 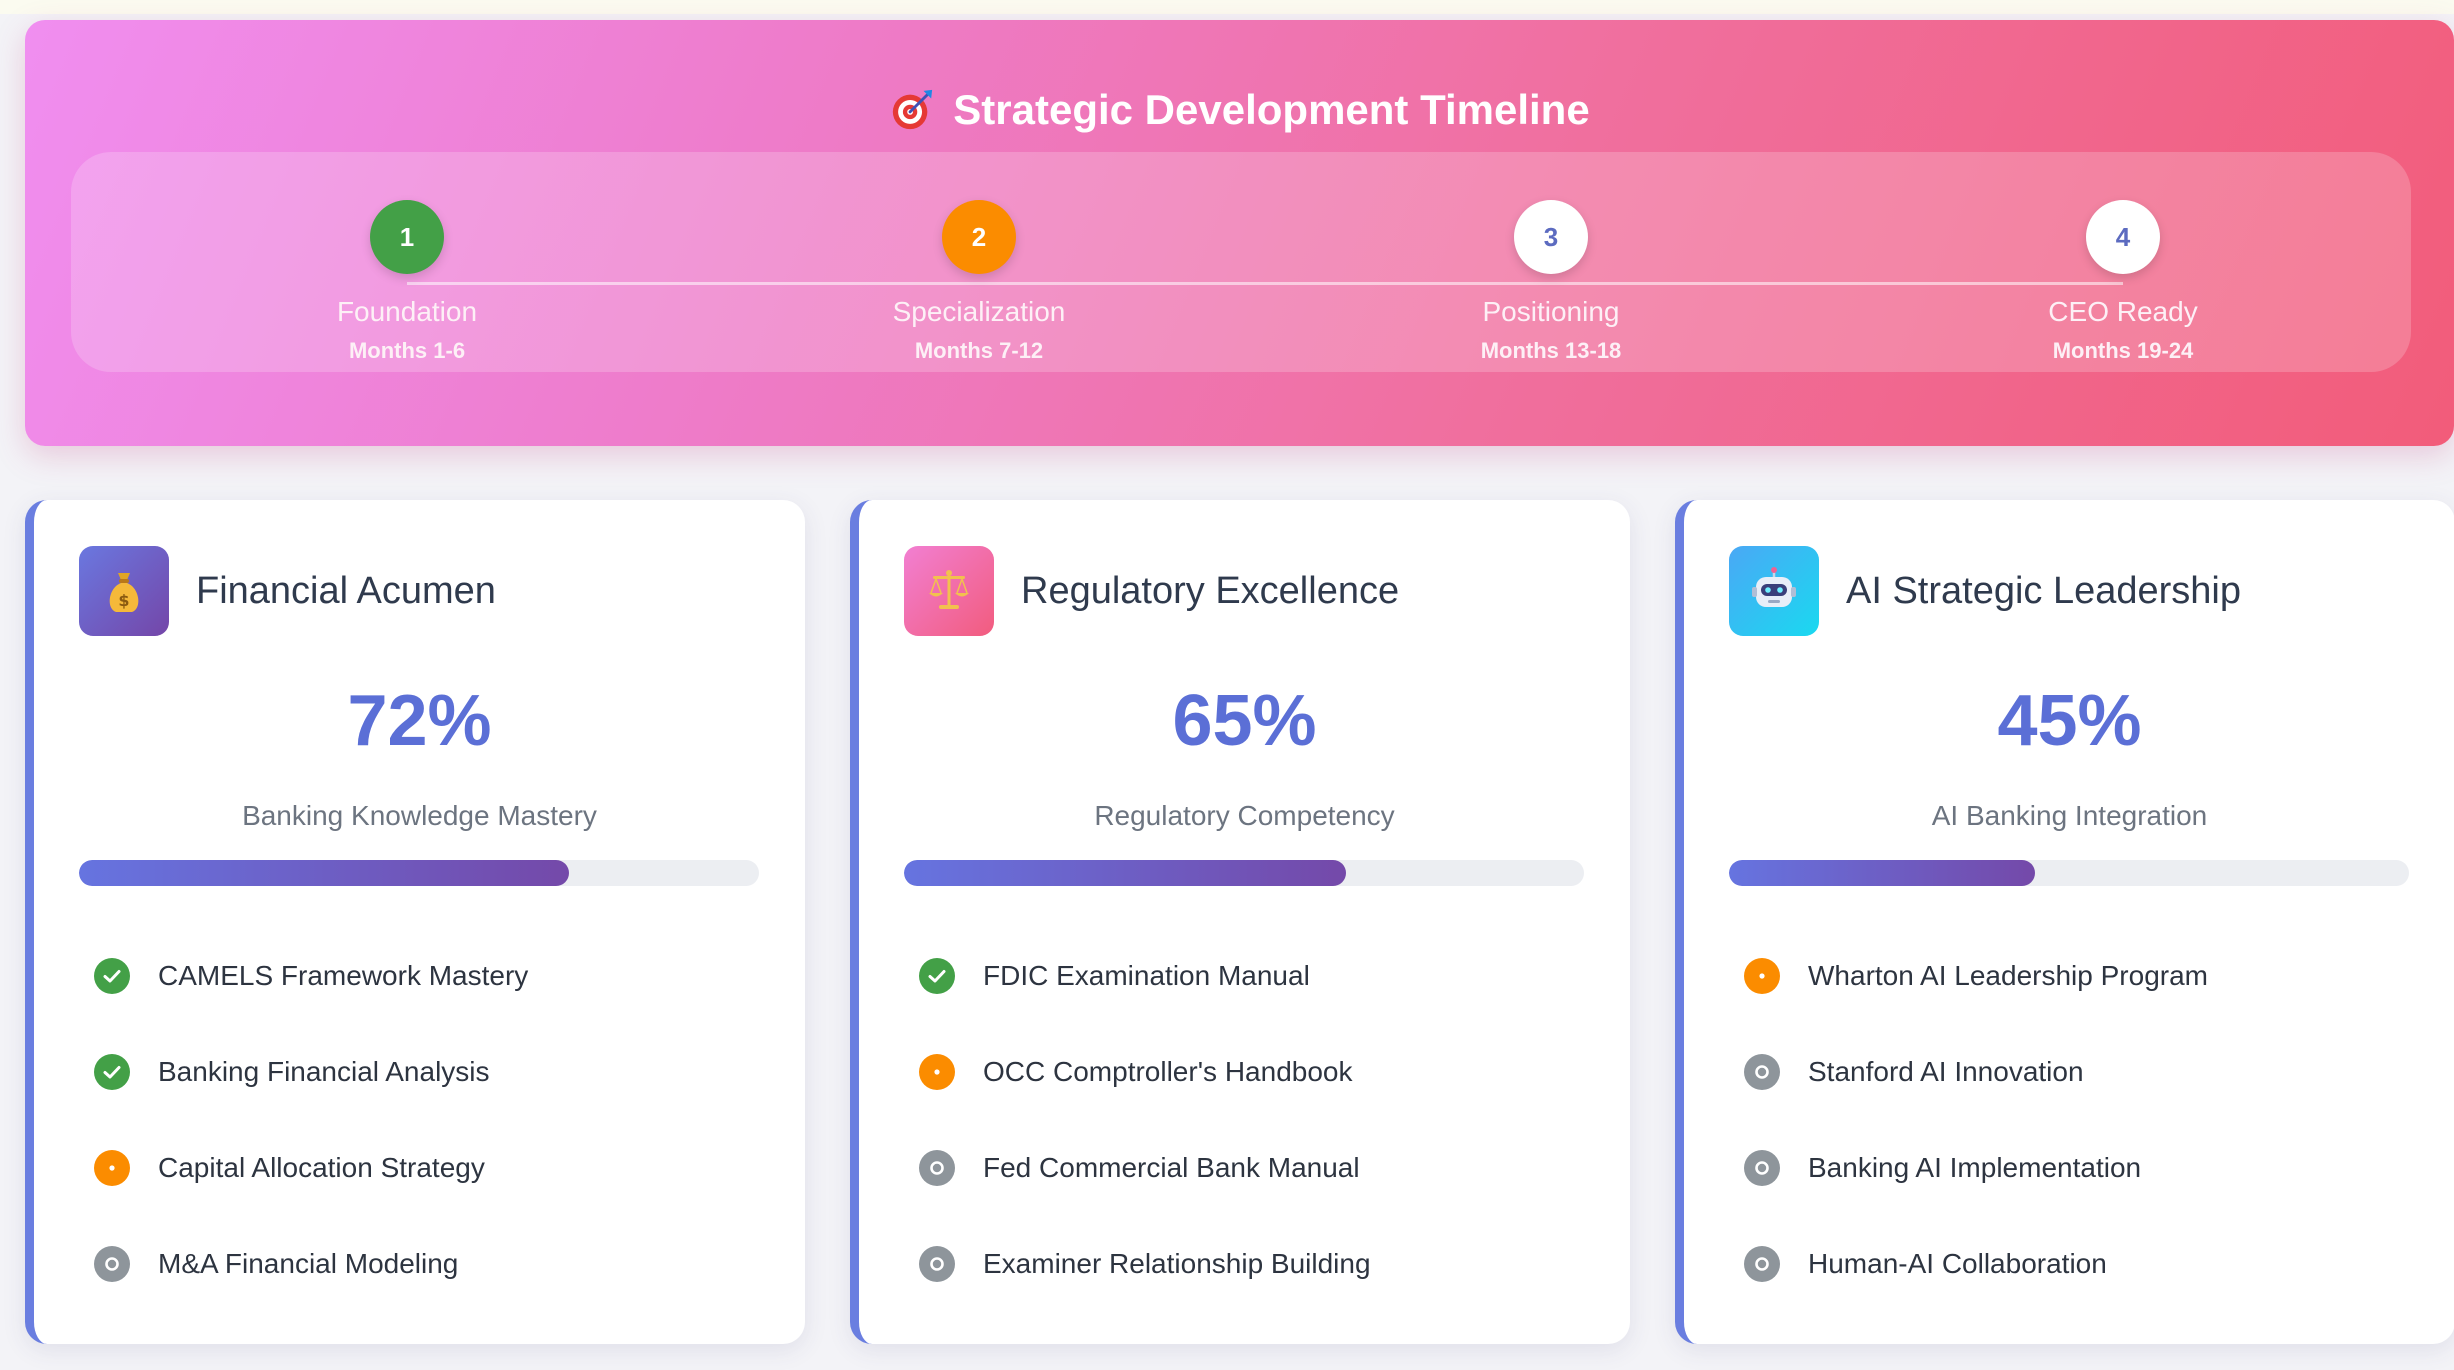 I want to click on card-header: Regulatory Excellence, so click(x=1151, y=591).